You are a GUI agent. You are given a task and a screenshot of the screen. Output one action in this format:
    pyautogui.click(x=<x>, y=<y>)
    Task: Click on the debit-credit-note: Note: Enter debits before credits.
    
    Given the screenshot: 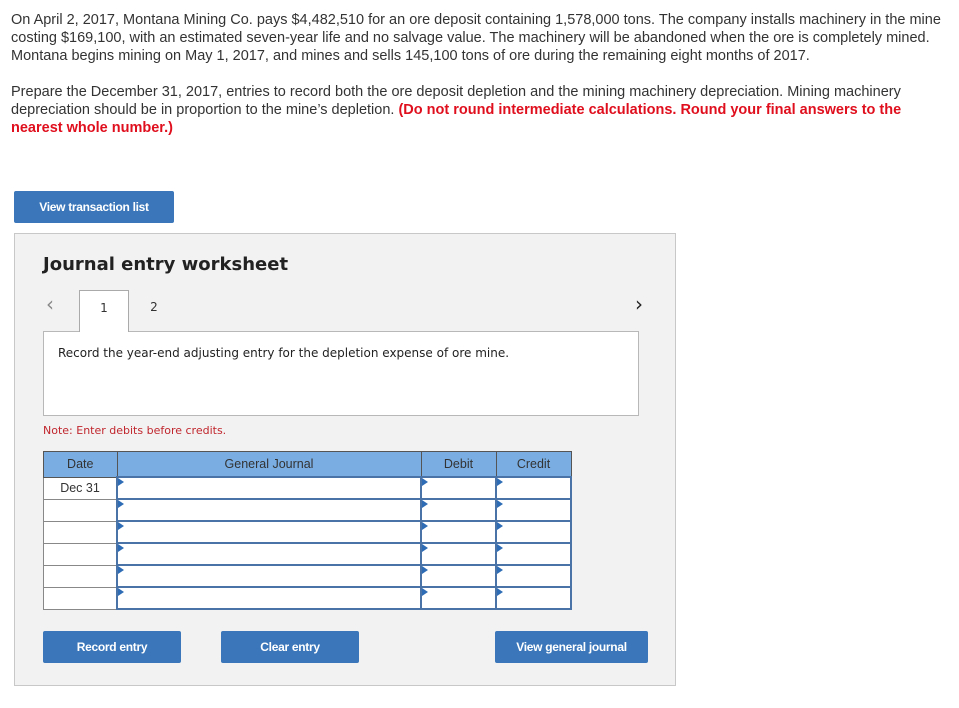 What is the action you would take?
    pyautogui.click(x=135, y=430)
    